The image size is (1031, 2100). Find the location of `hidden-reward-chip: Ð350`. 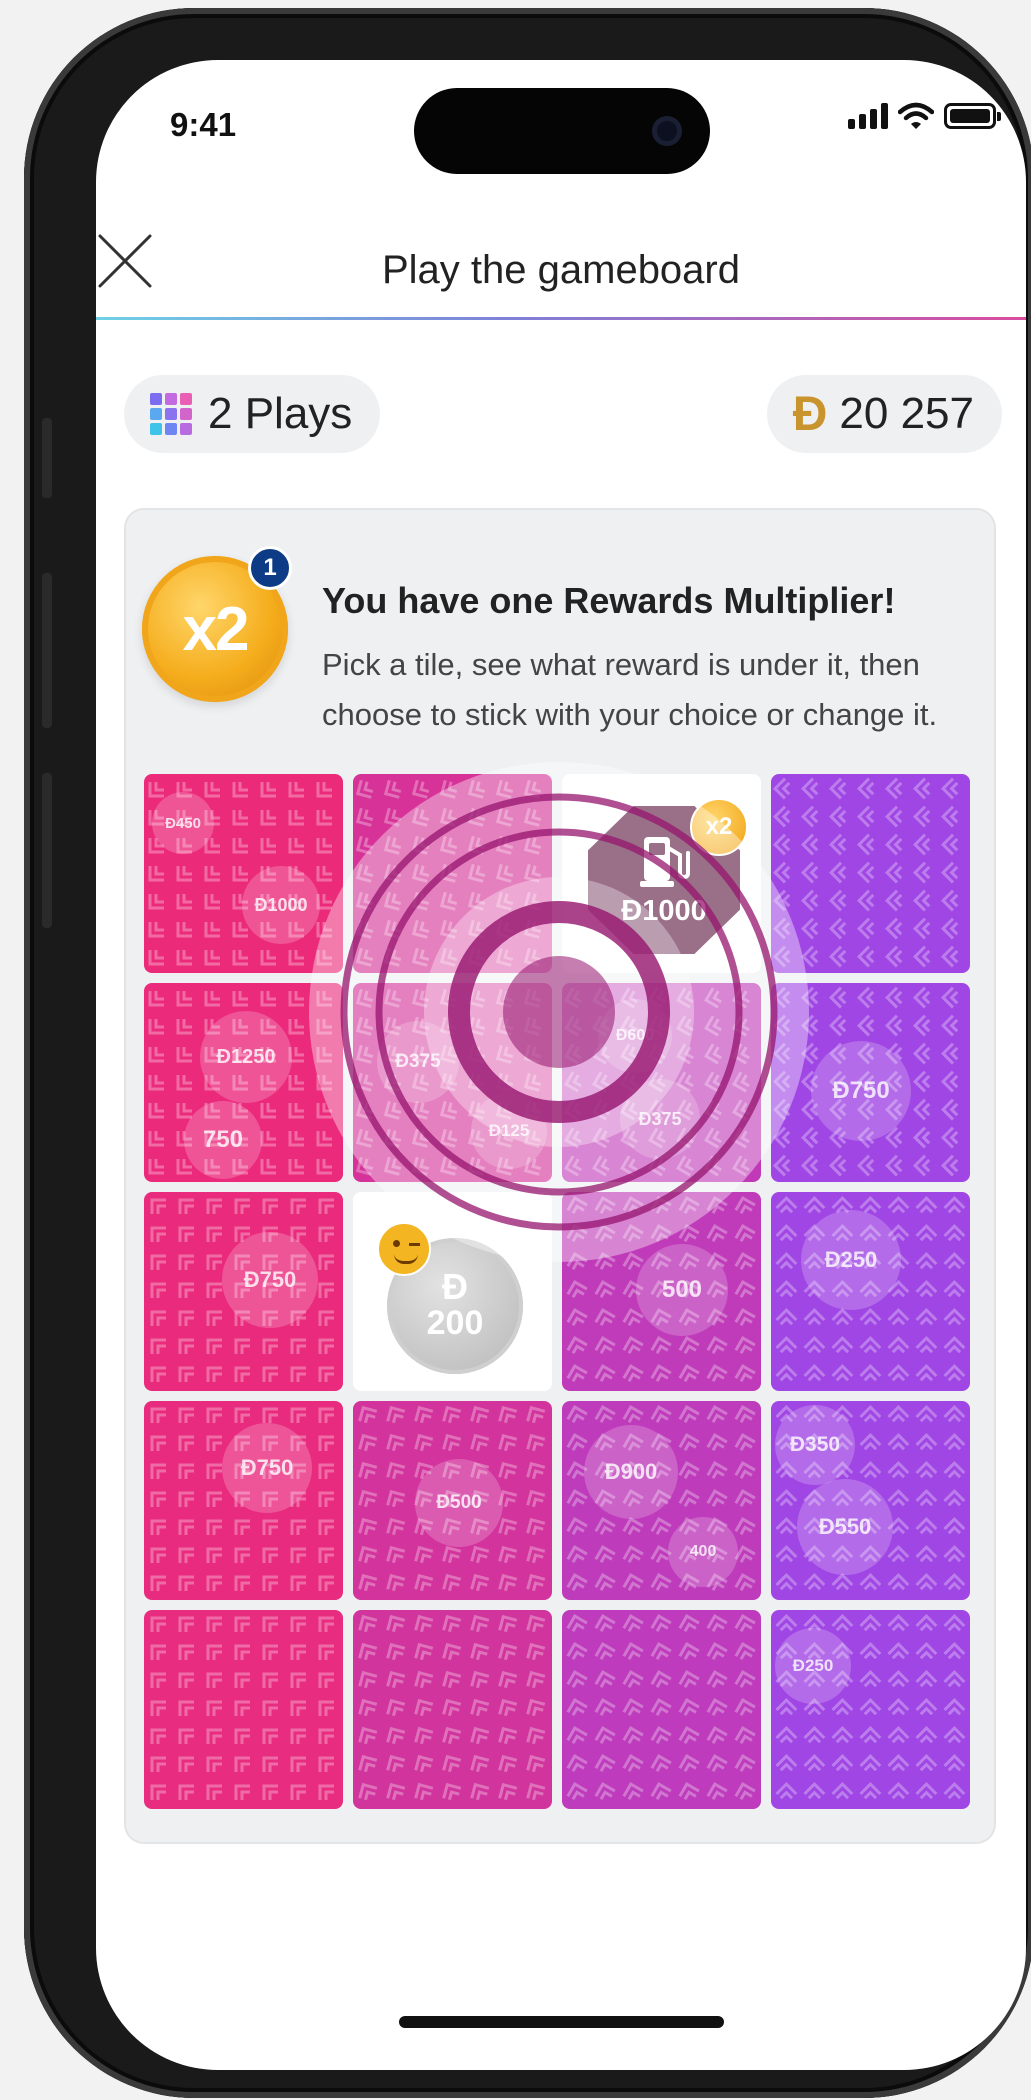

hidden-reward-chip: Ð350 is located at coordinates (815, 1445).